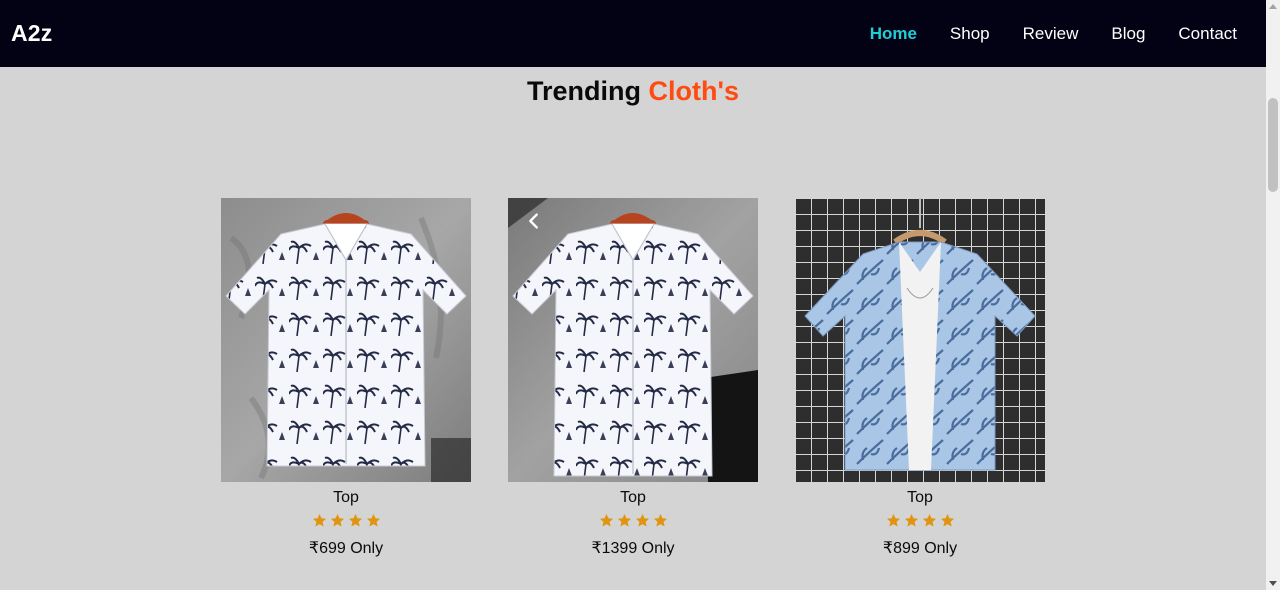 This screenshot has width=1280, height=590. Describe the element at coordinates (584, 91) in the screenshot. I see `section-title-main: Trending` at that location.